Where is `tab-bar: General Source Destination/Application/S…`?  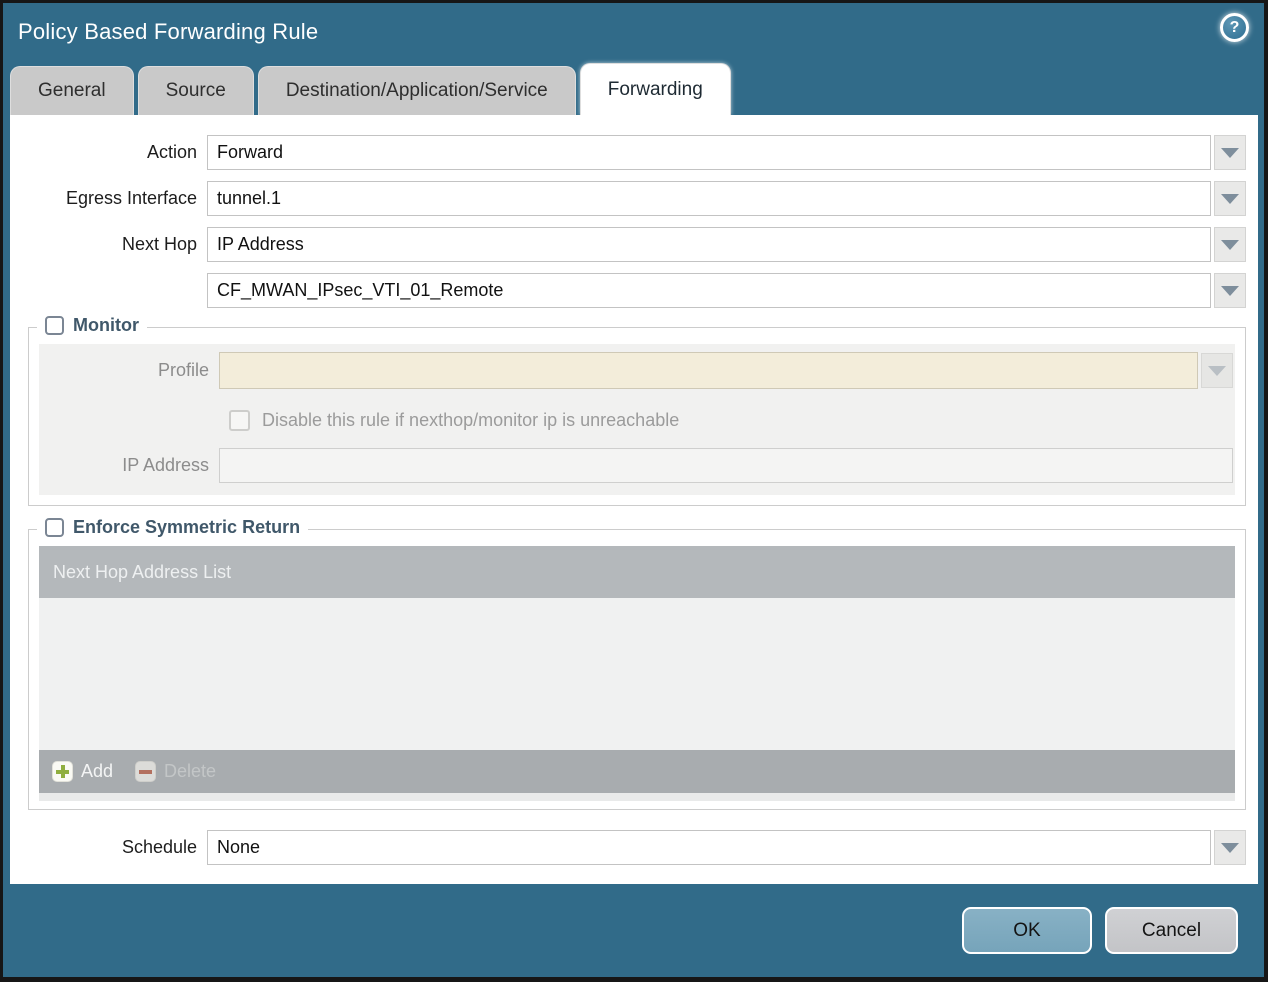 tab-bar: General Source Destination/Application/S… is located at coordinates (370, 89).